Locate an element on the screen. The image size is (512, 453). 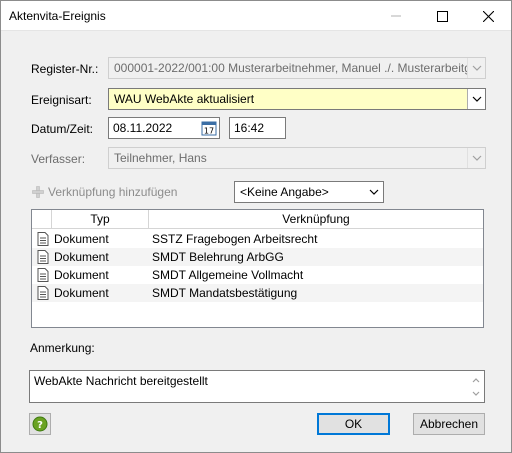
date-field: 08.11.2022 17 is located at coordinates (164, 128).